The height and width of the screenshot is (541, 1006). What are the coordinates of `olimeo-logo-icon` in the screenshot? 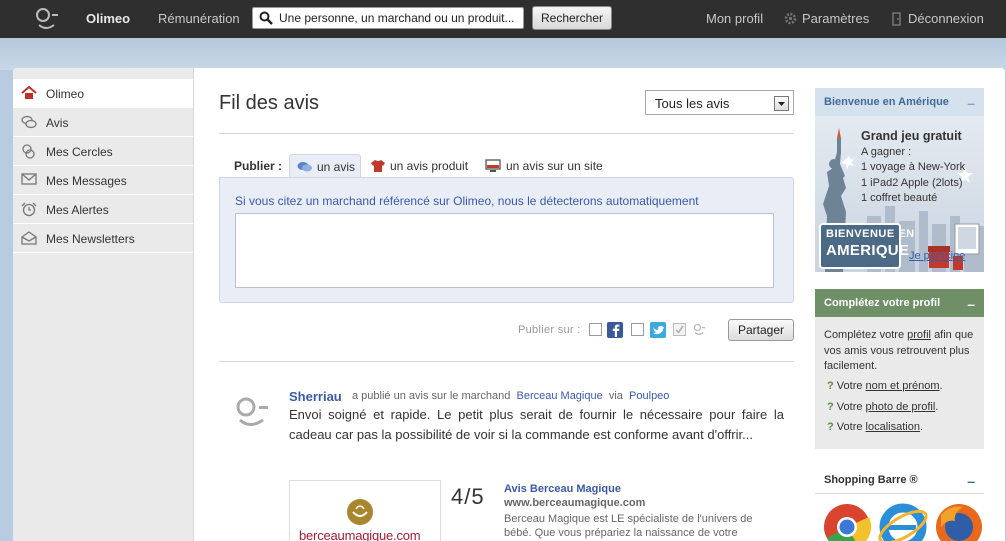 It's located at (48, 19).